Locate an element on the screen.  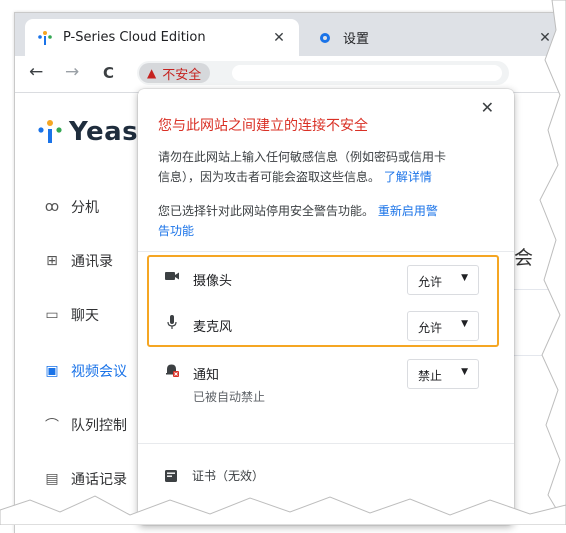
headset-icon: ⌒ is located at coordinates (52, 426).